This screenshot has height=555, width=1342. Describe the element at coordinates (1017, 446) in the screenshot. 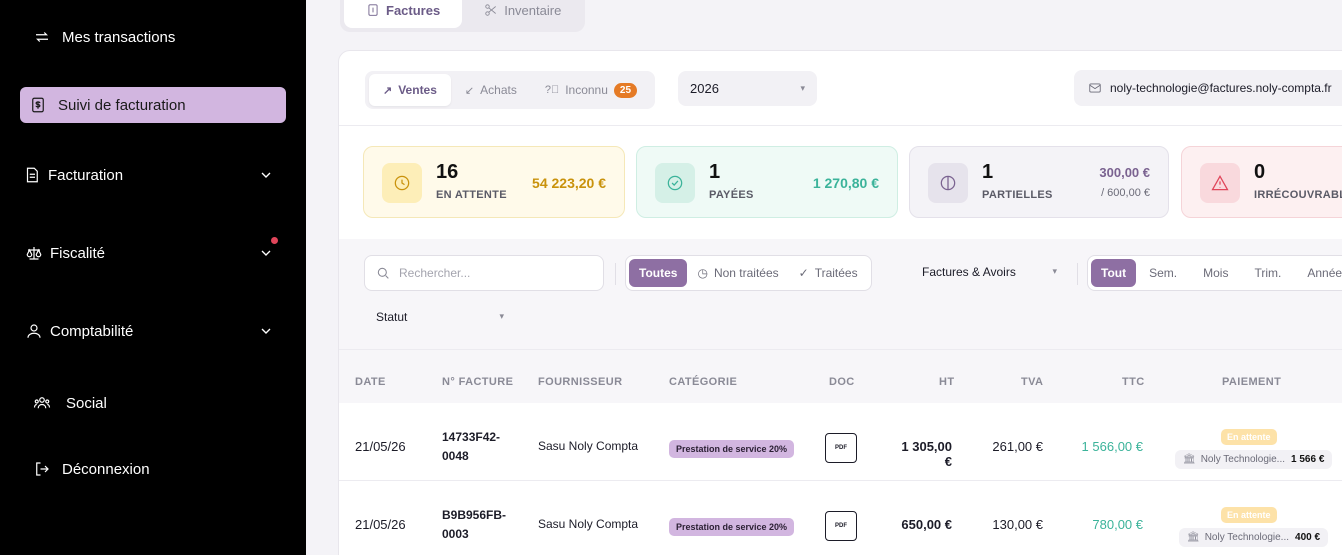

I see `cell-tva: 261,00 €` at that location.